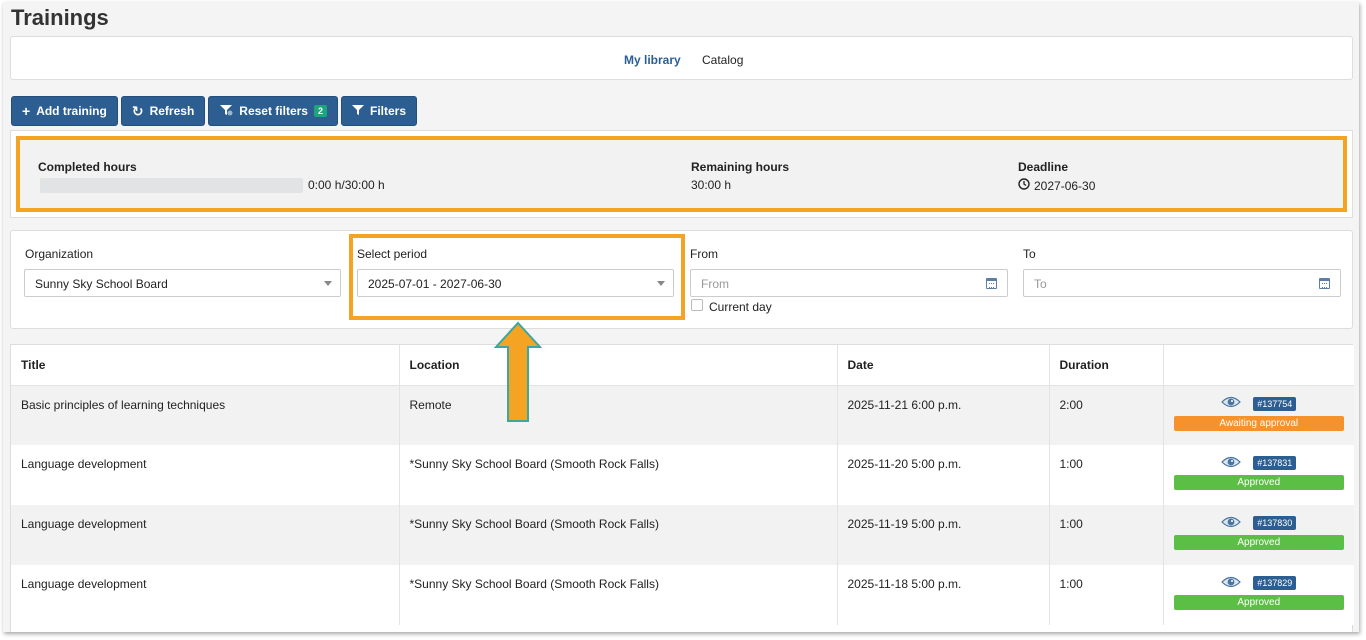 This screenshot has height=640, width=1366. What do you see at coordinates (71, 111) in the screenshot?
I see `add-training-label: Add training` at bounding box center [71, 111].